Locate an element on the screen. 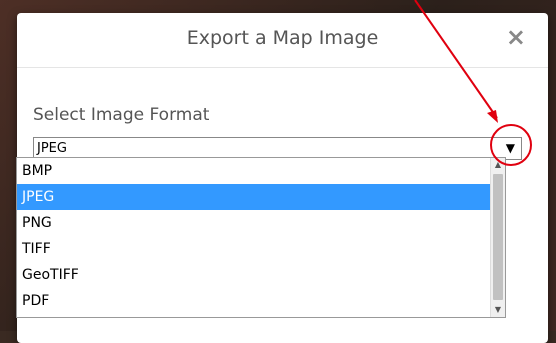 This screenshot has width=556, height=343. annotation-overlay is located at coordinates (473, 83).